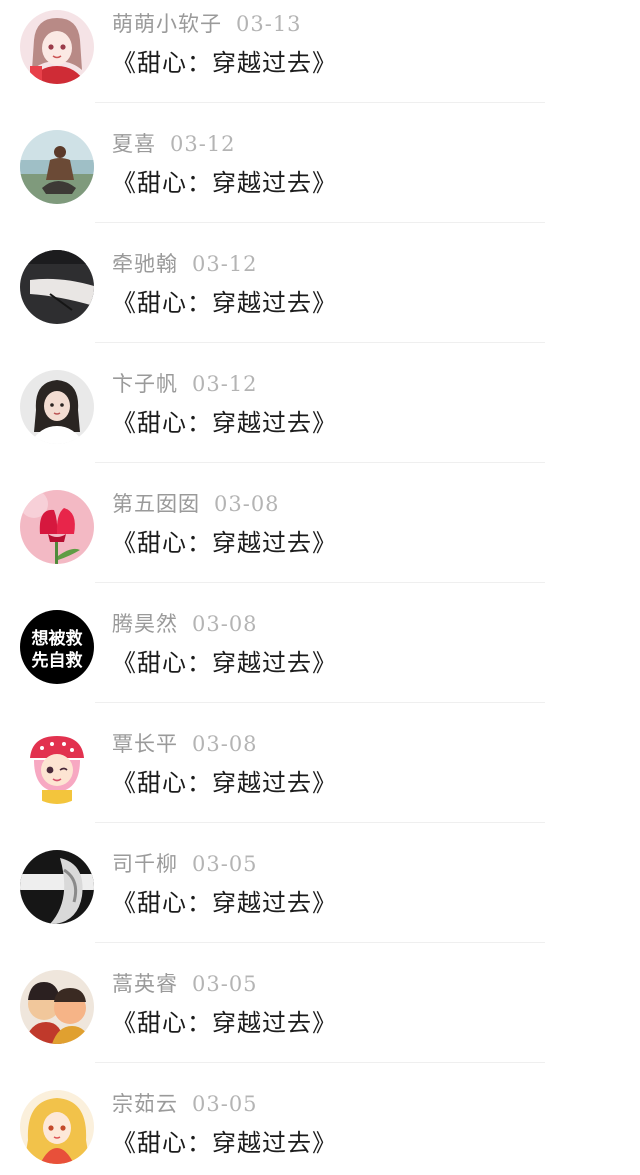  What do you see at coordinates (145, 264) in the screenshot?
I see `user-name: 牵驰翰` at bounding box center [145, 264].